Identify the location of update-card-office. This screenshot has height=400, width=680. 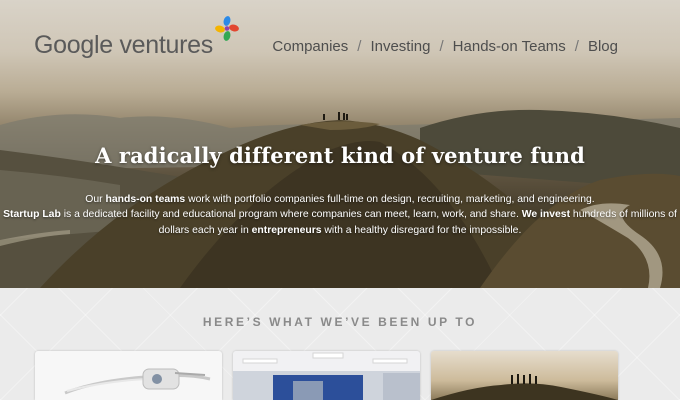
(326, 375).